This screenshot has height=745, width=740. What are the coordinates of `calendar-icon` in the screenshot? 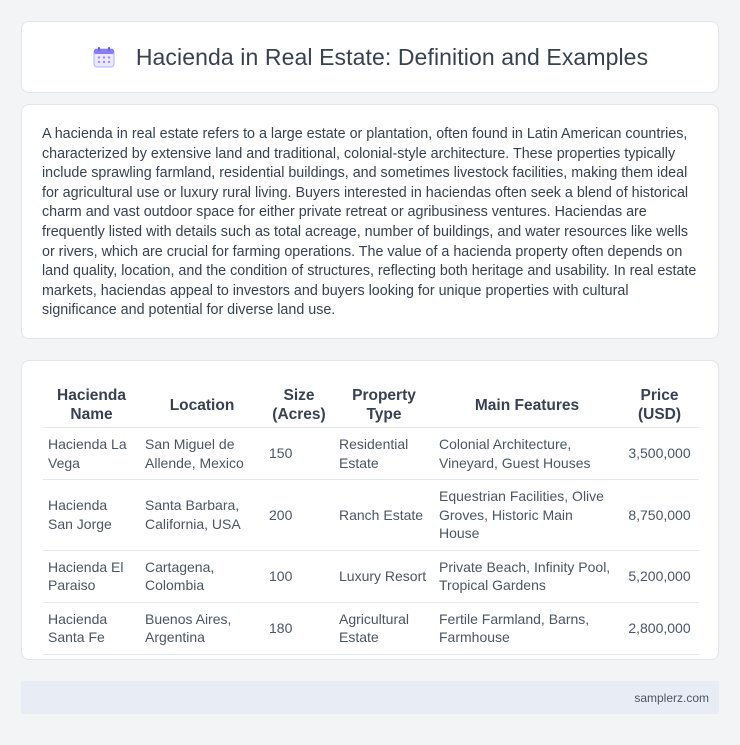 It's located at (104, 57).